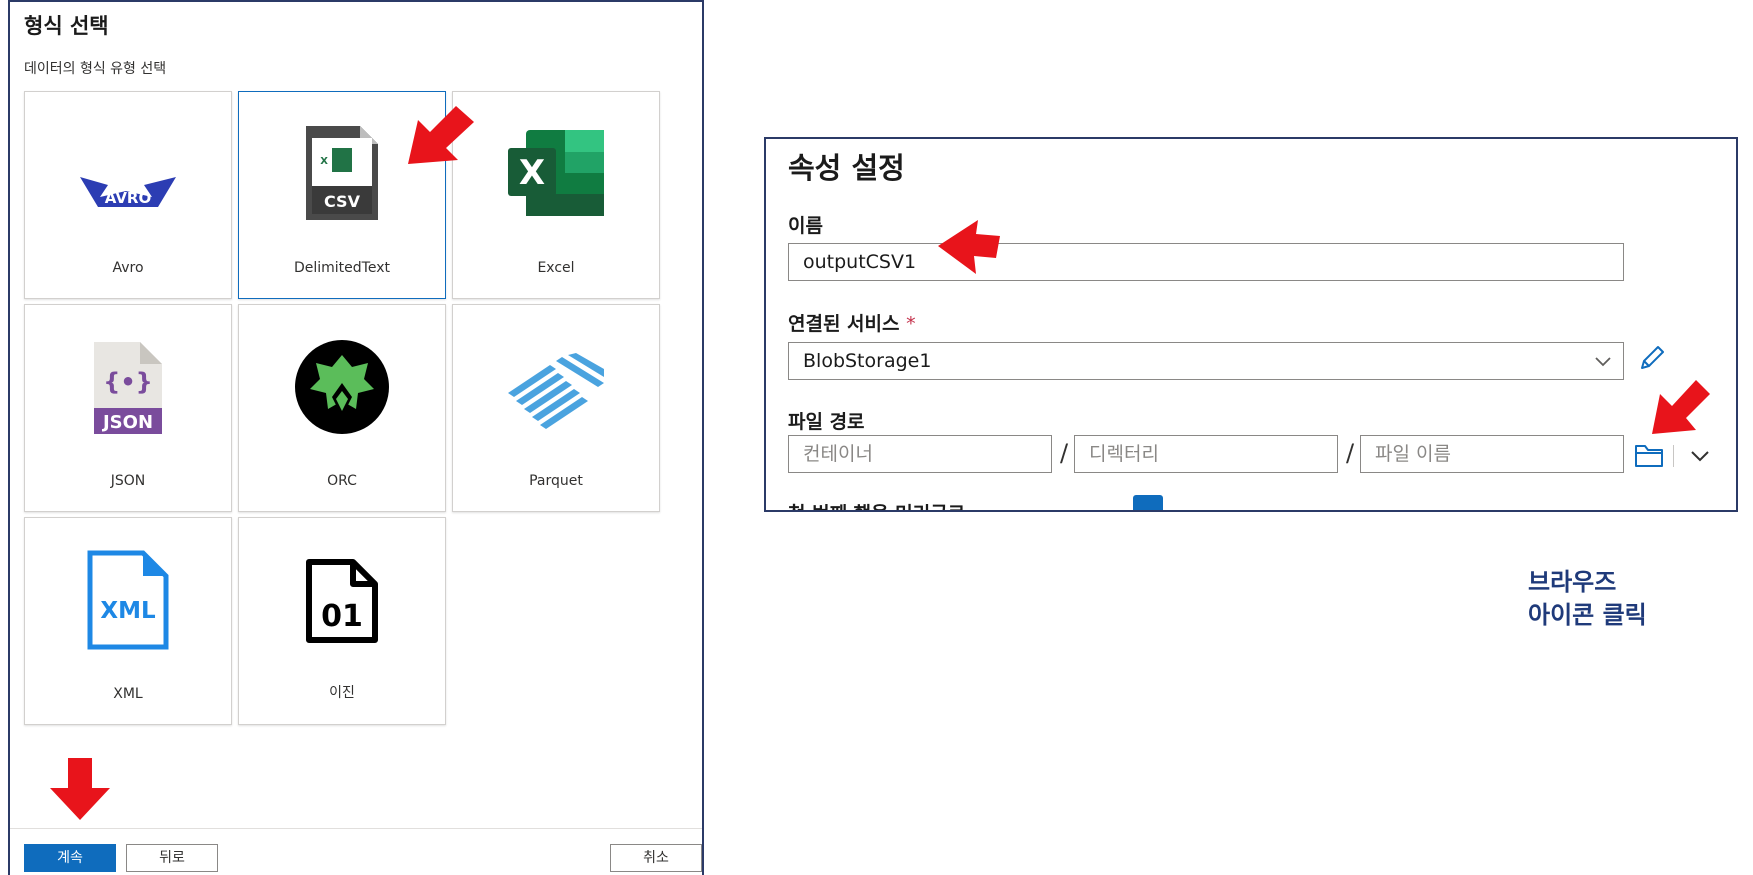 Image resolution: width=1753 pixels, height=875 pixels. I want to click on format-tile-xml: XML XML, so click(128, 621).